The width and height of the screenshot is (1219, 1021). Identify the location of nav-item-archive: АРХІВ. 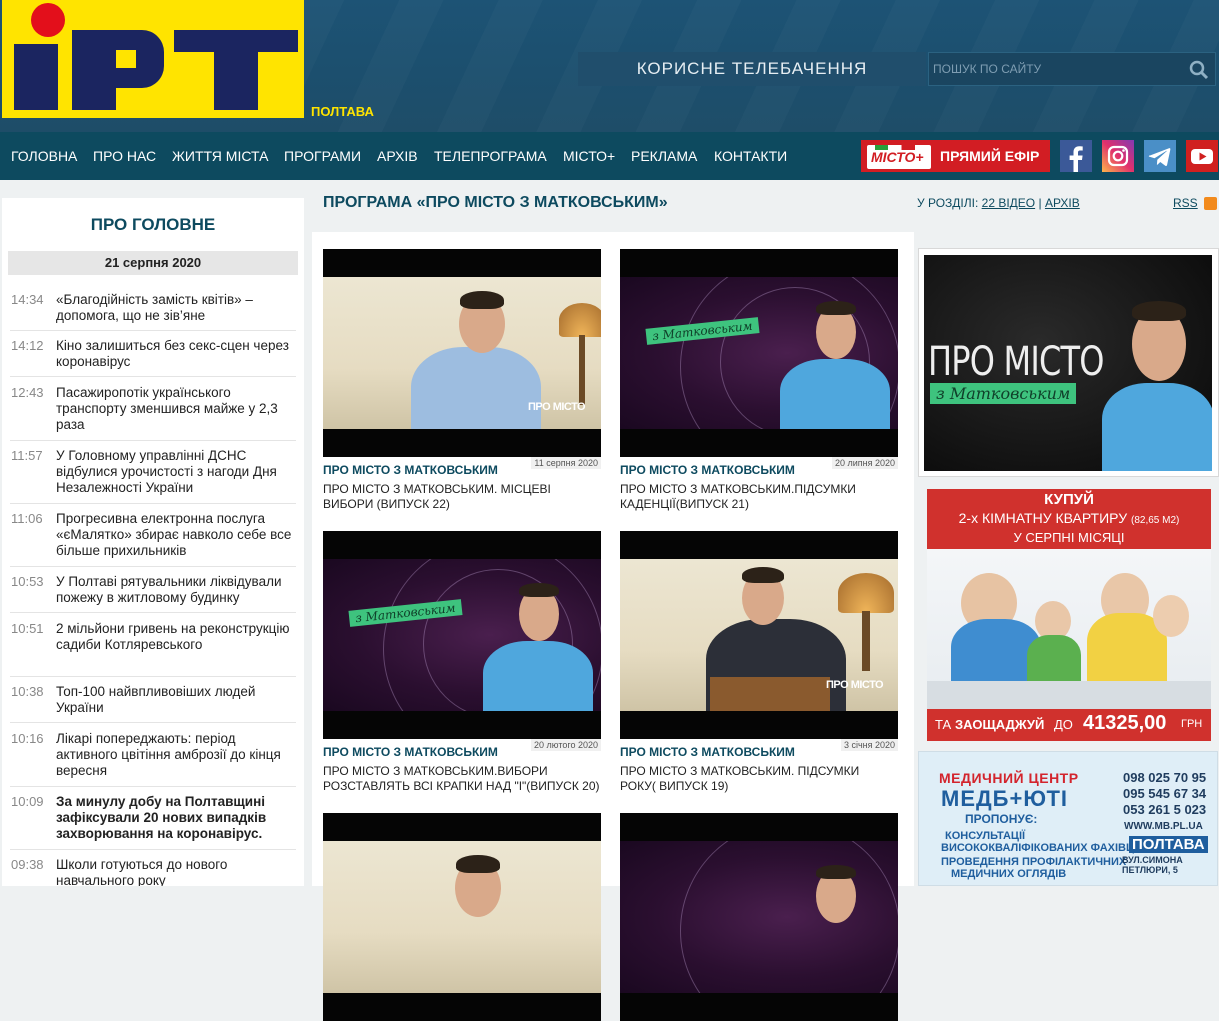
(397, 156).